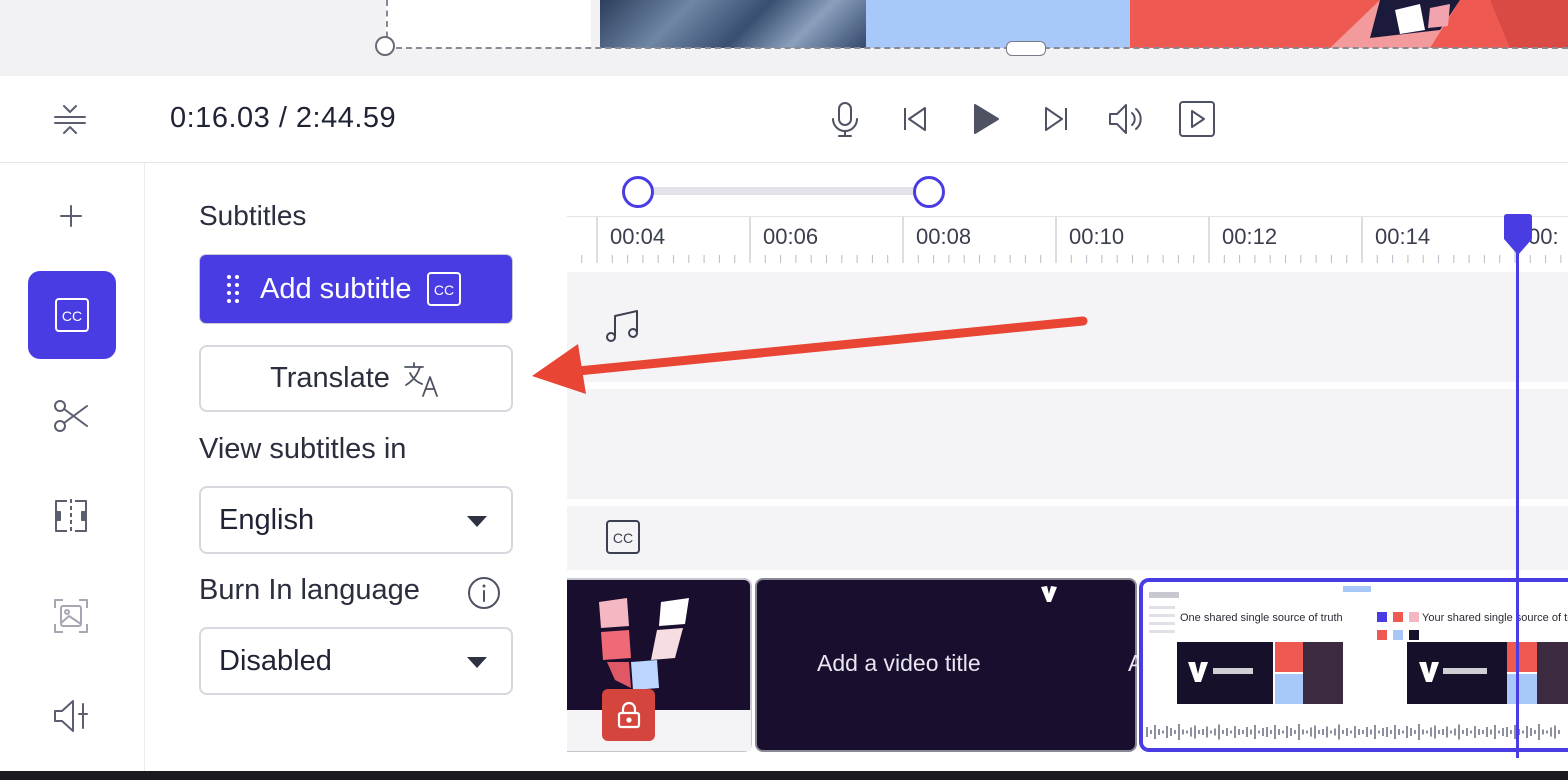  Describe the element at coordinates (70, 119) in the screenshot. I see `collapse-icon` at that location.